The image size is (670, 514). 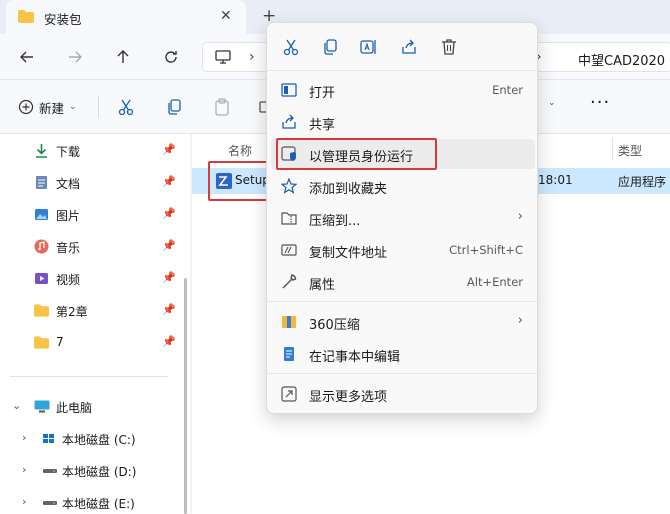 I want to click on drive-label: 本地磁盘 (C:), so click(x=99, y=440).